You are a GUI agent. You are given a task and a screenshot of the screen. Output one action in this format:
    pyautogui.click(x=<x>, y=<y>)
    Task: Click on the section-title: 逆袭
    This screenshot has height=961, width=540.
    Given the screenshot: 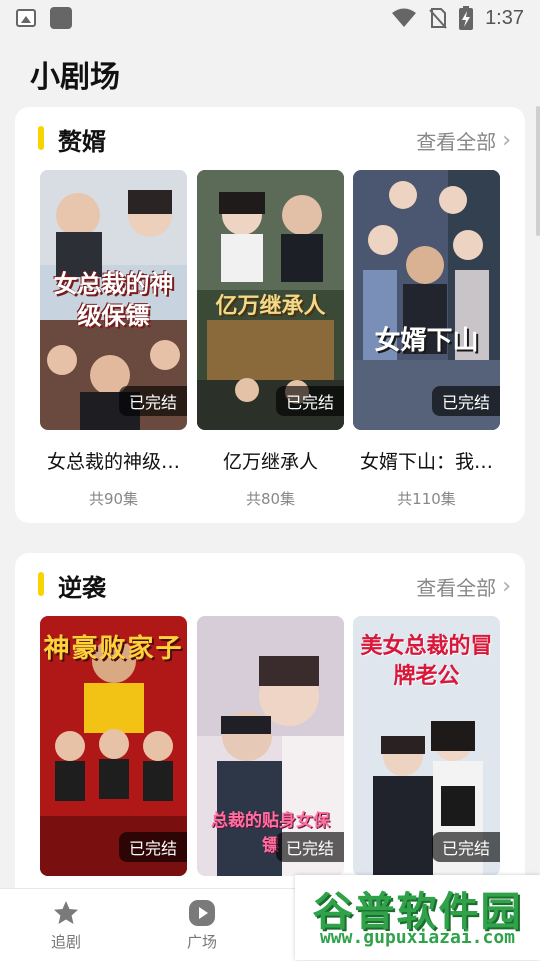 What is the action you would take?
    pyautogui.click(x=82, y=588)
    